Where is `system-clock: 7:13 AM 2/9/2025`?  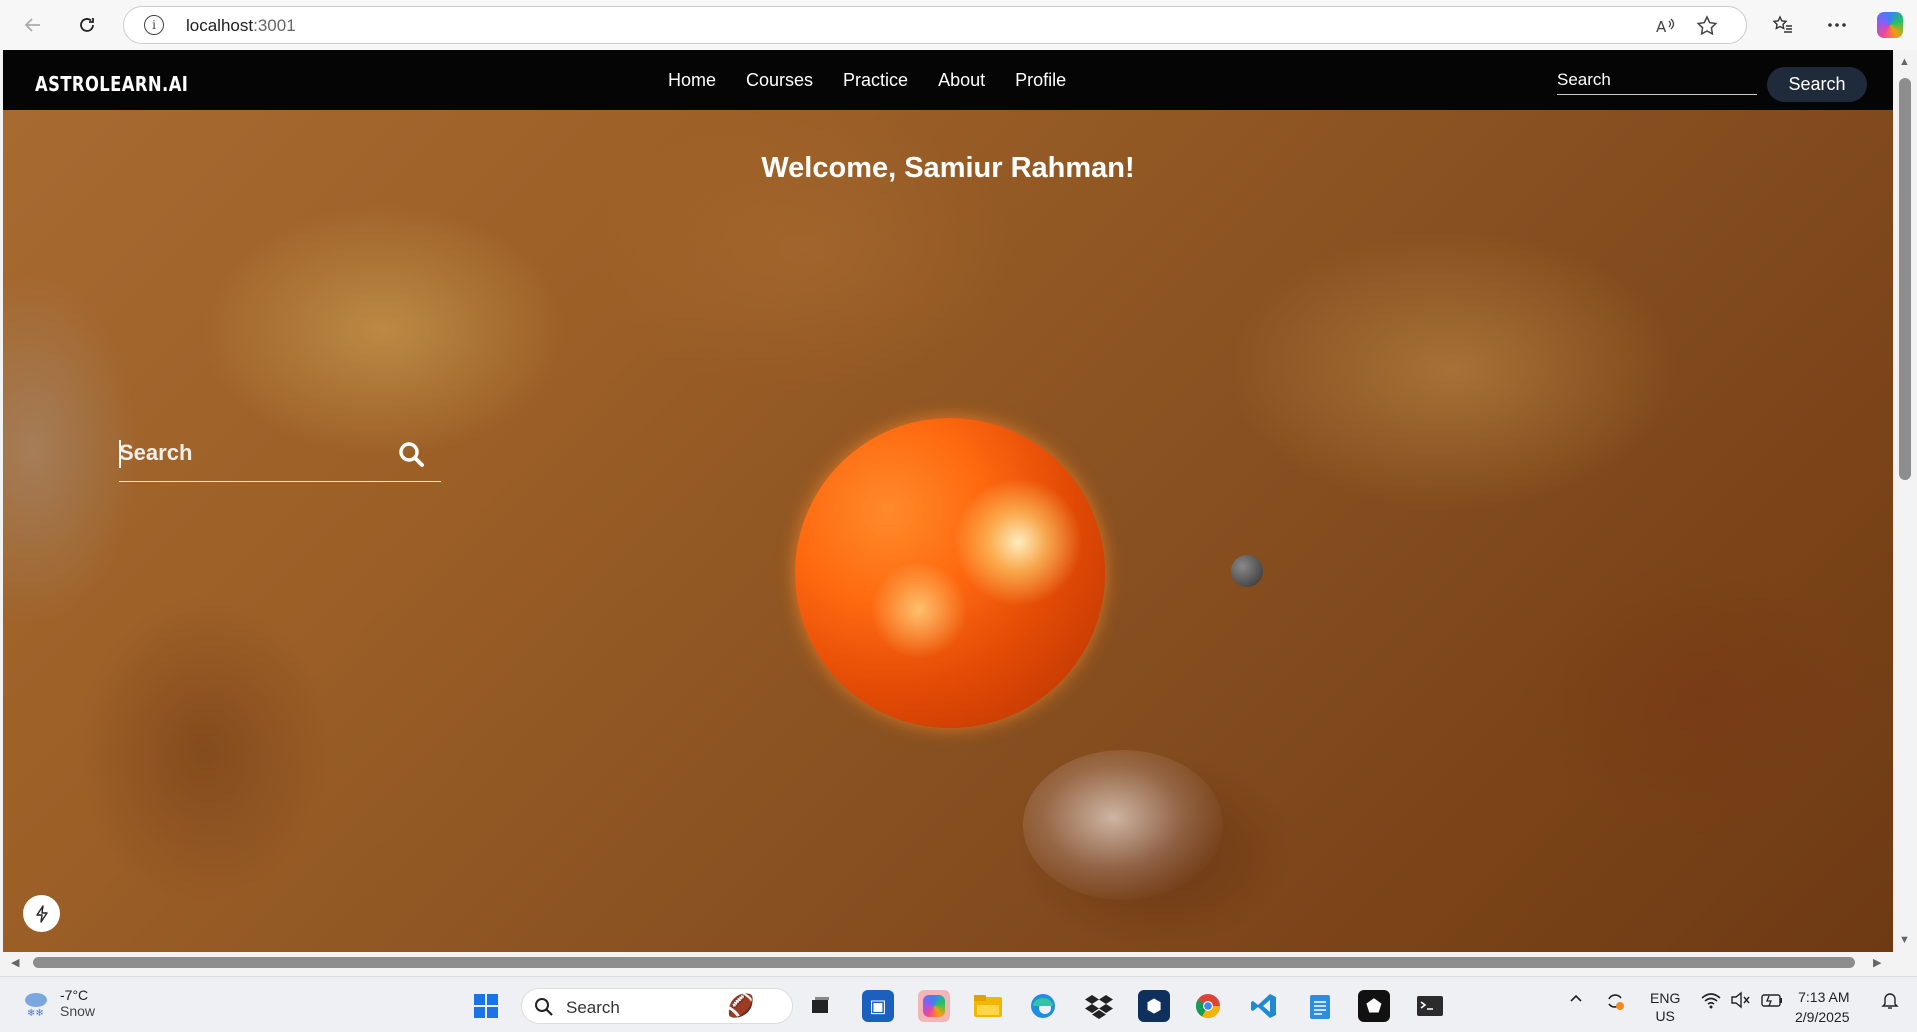 system-clock: 7:13 AM 2/9/2025 is located at coordinates (1822, 1007).